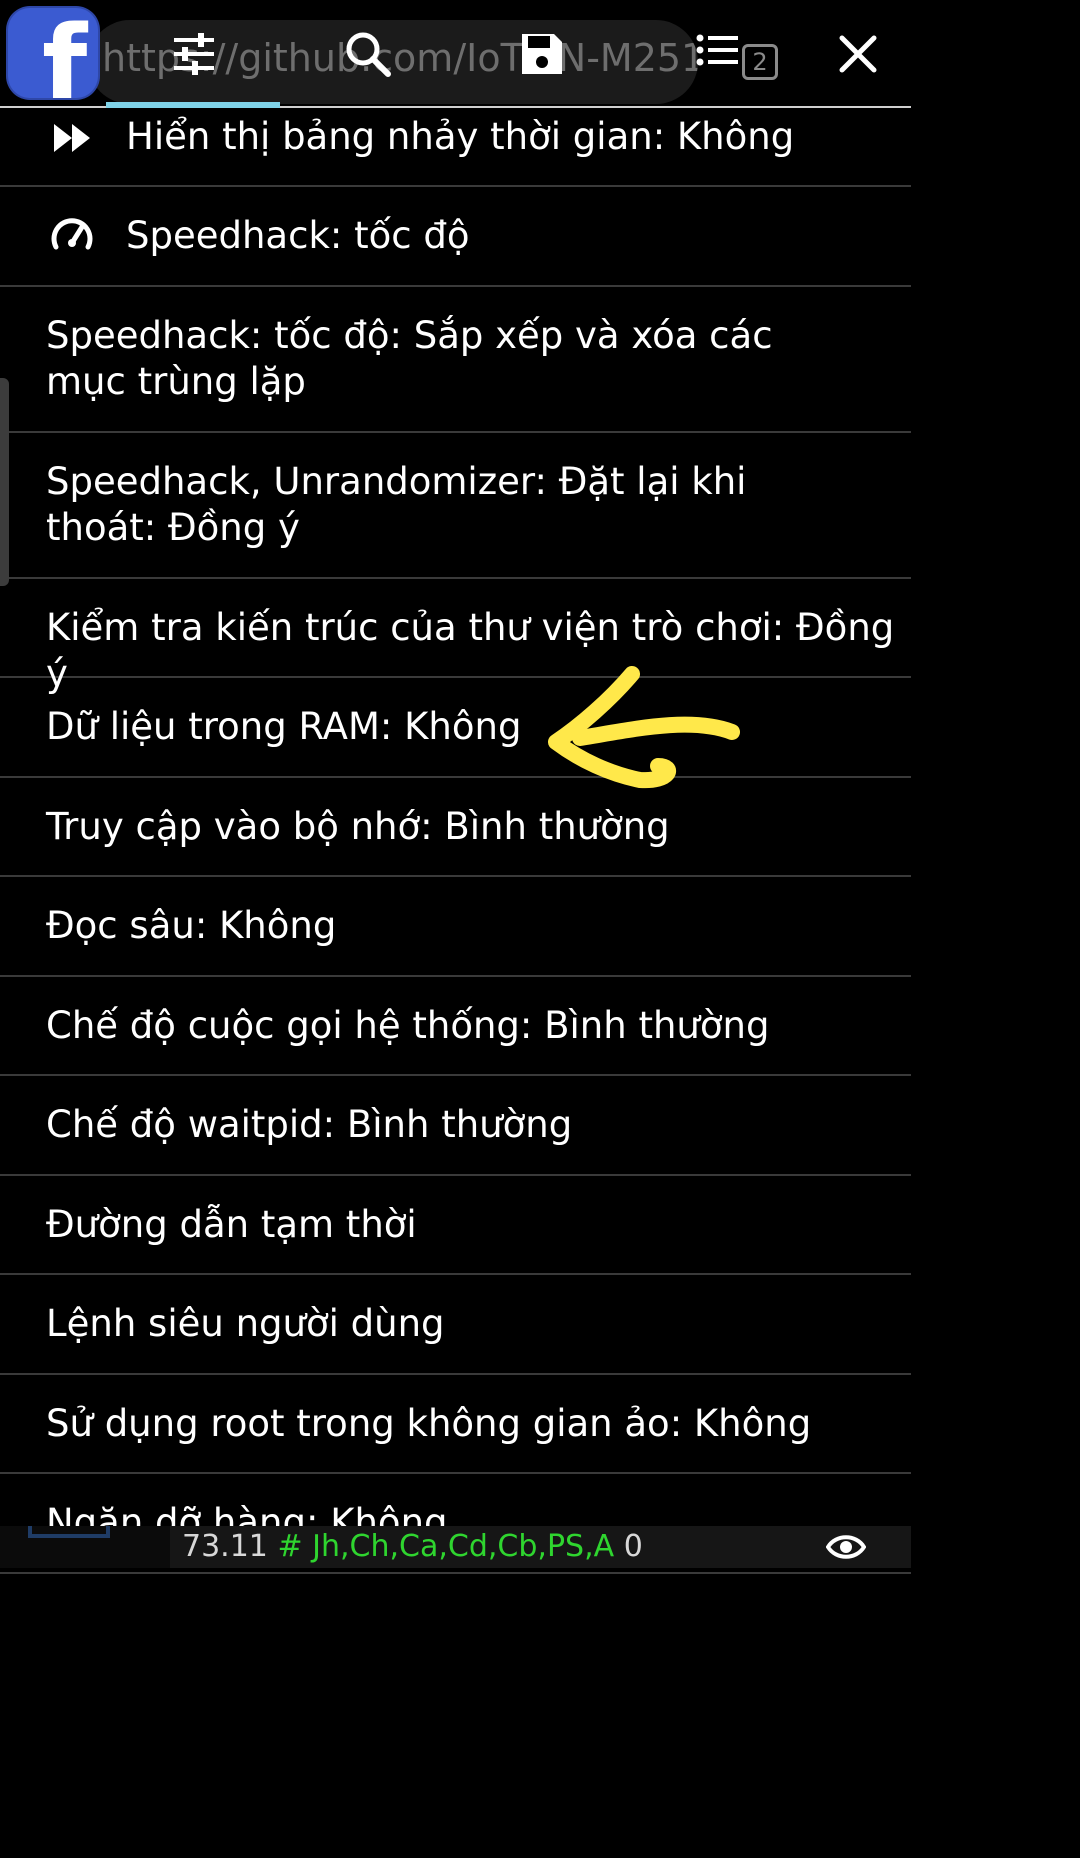 This screenshot has width=1080, height=1858. What do you see at coordinates (455, 1225) in the screenshot?
I see `list-item-temp-path: Đường dẫn tạm thời` at bounding box center [455, 1225].